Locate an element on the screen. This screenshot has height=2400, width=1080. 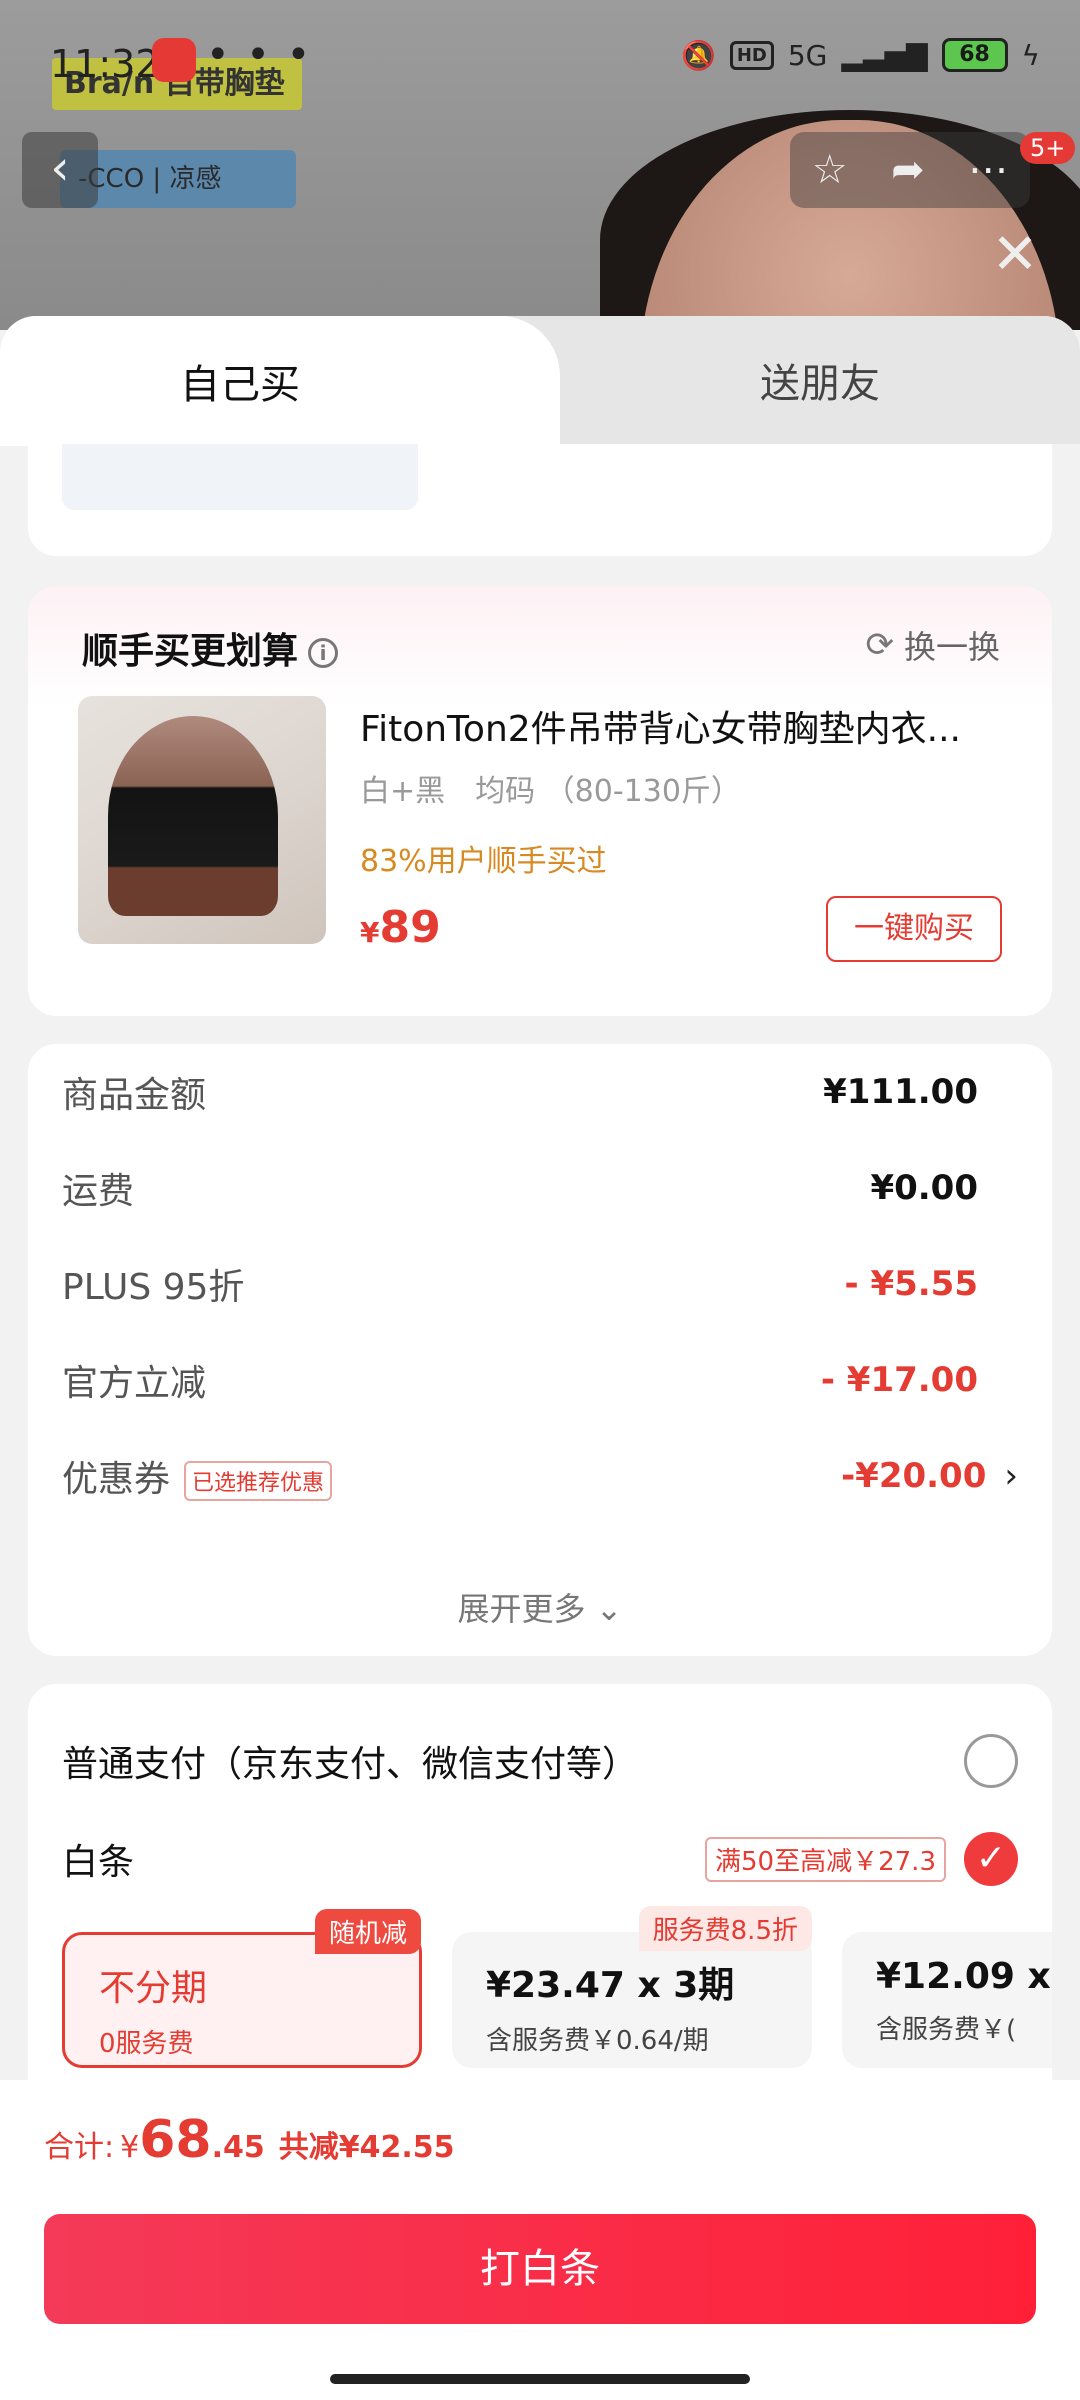
order-total: 合计: ¥ 68 .45 共减¥42.55 is located at coordinates (249, 2140).